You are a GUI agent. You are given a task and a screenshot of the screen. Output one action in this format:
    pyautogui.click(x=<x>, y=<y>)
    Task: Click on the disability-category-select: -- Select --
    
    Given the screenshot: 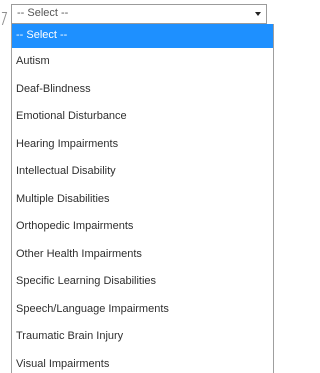 What is the action you would take?
    pyautogui.click(x=139, y=14)
    